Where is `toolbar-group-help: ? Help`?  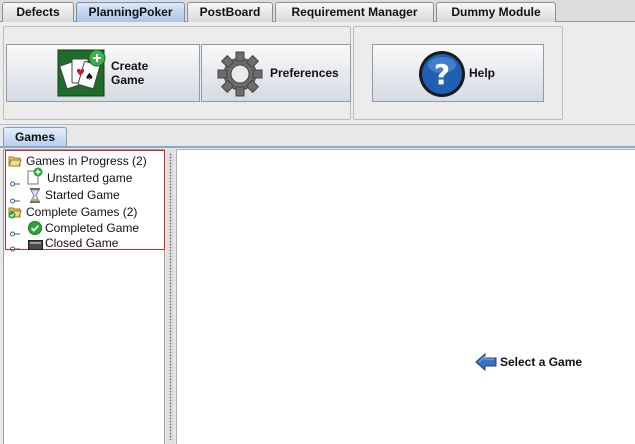 toolbar-group-help: ? Help is located at coordinates (458, 73).